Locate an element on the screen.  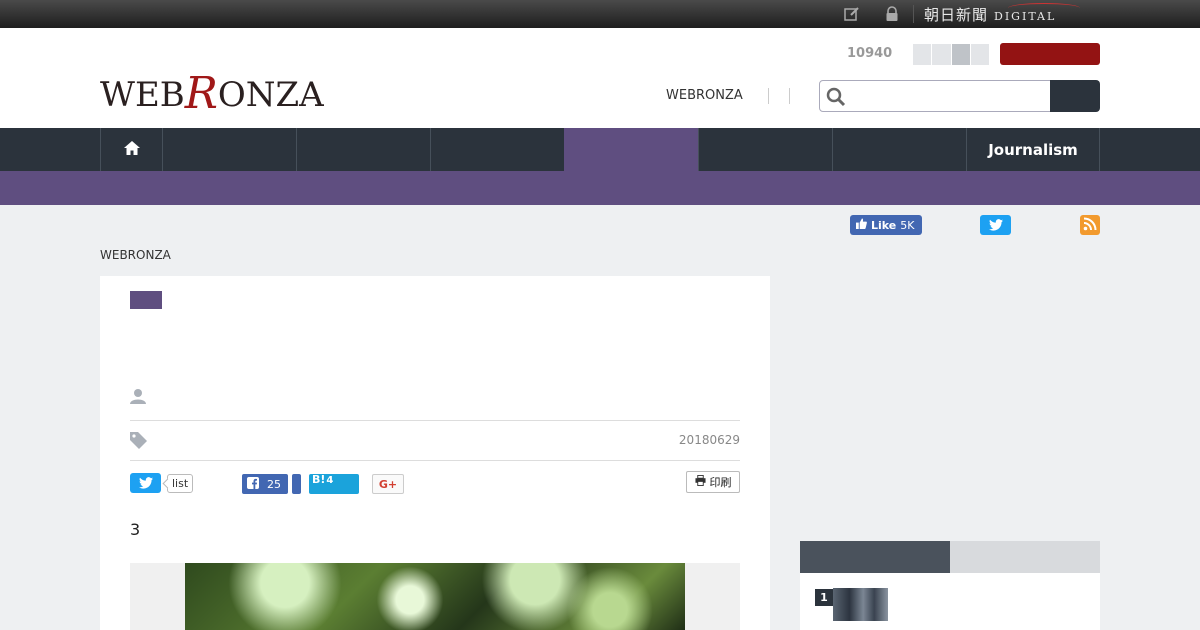
fb-like-label: Like is located at coordinates (884, 225).